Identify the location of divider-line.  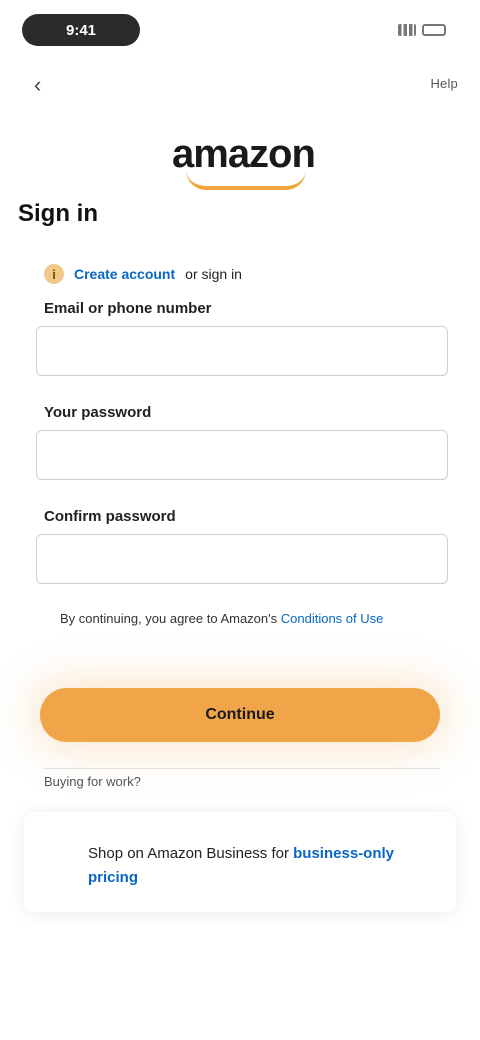
(242, 768).